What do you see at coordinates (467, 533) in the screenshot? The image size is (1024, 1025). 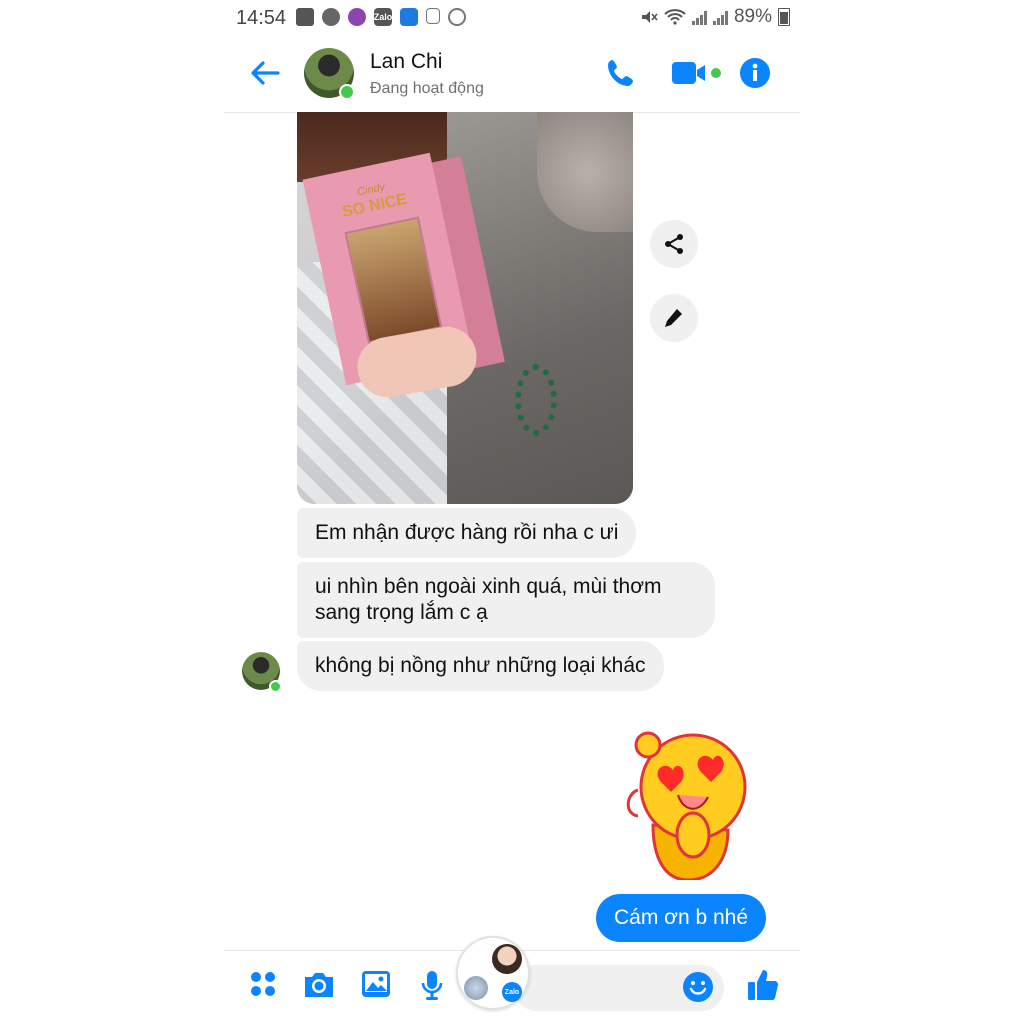 I see `incoming-message: Em nhận được hàng rồi nha c ưi` at bounding box center [467, 533].